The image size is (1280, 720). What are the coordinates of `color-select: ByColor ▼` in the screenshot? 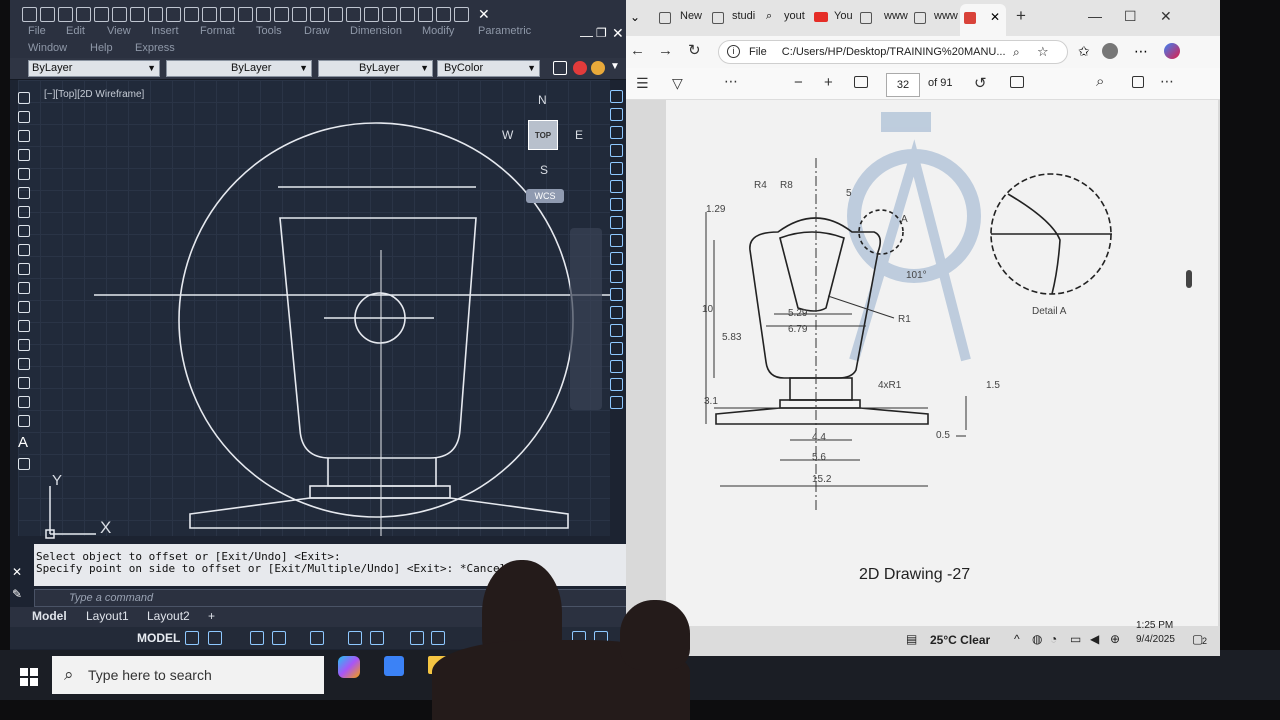 It's located at (488, 68).